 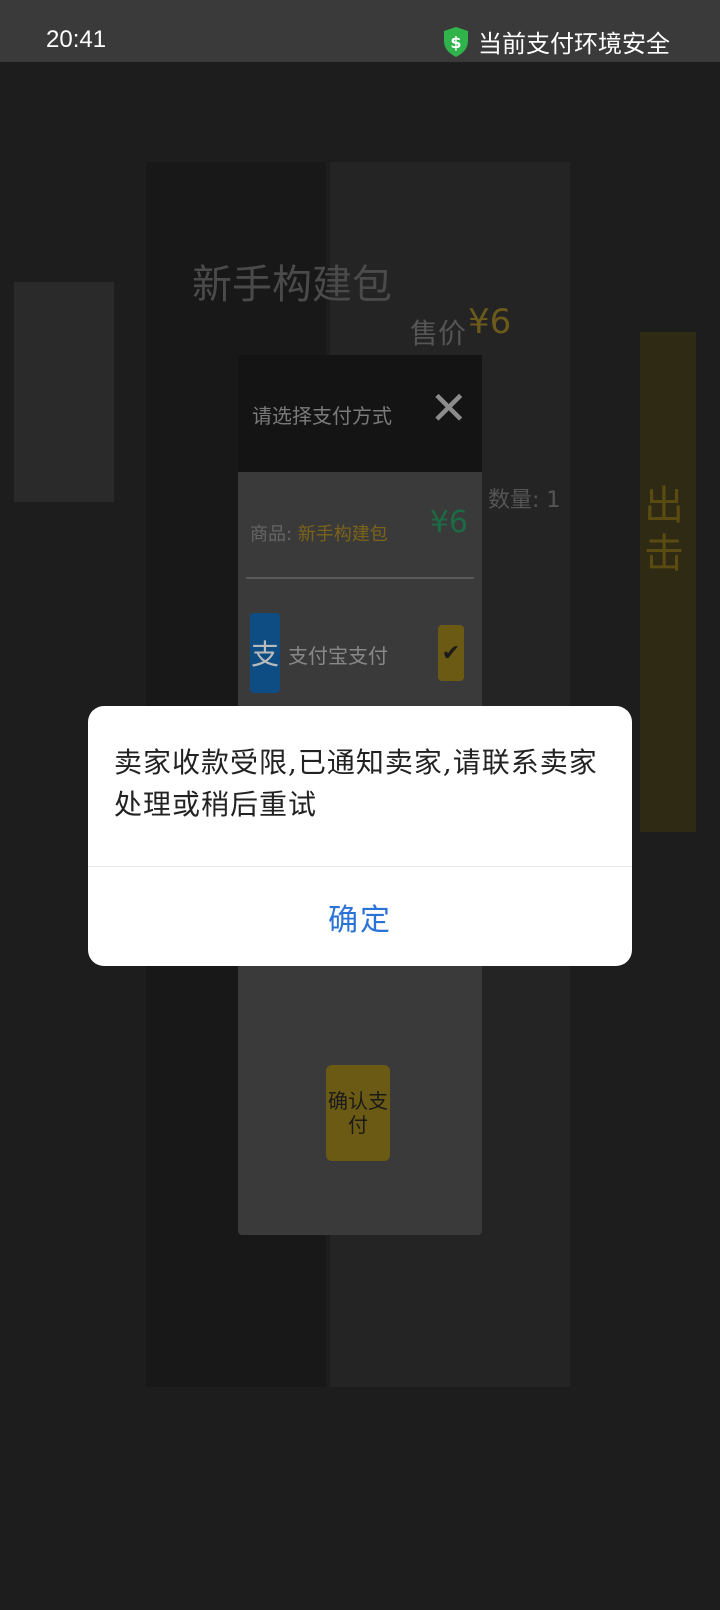 I want to click on status-bar: 20:41 $ 当前支付环境安全, so click(x=360, y=31).